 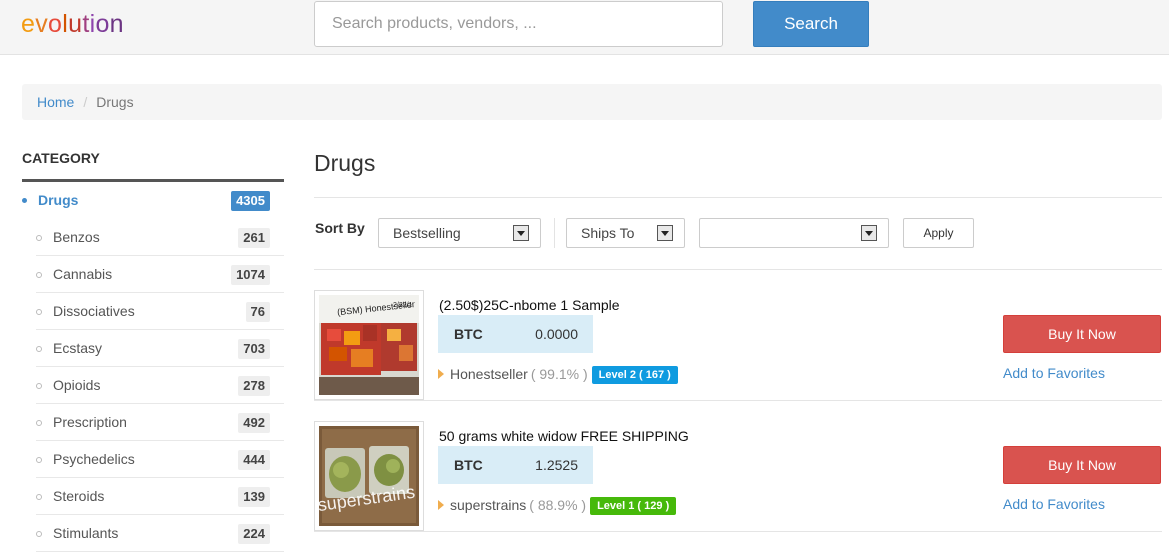 I want to click on sort-select-value: Bestselling, so click(x=427, y=233).